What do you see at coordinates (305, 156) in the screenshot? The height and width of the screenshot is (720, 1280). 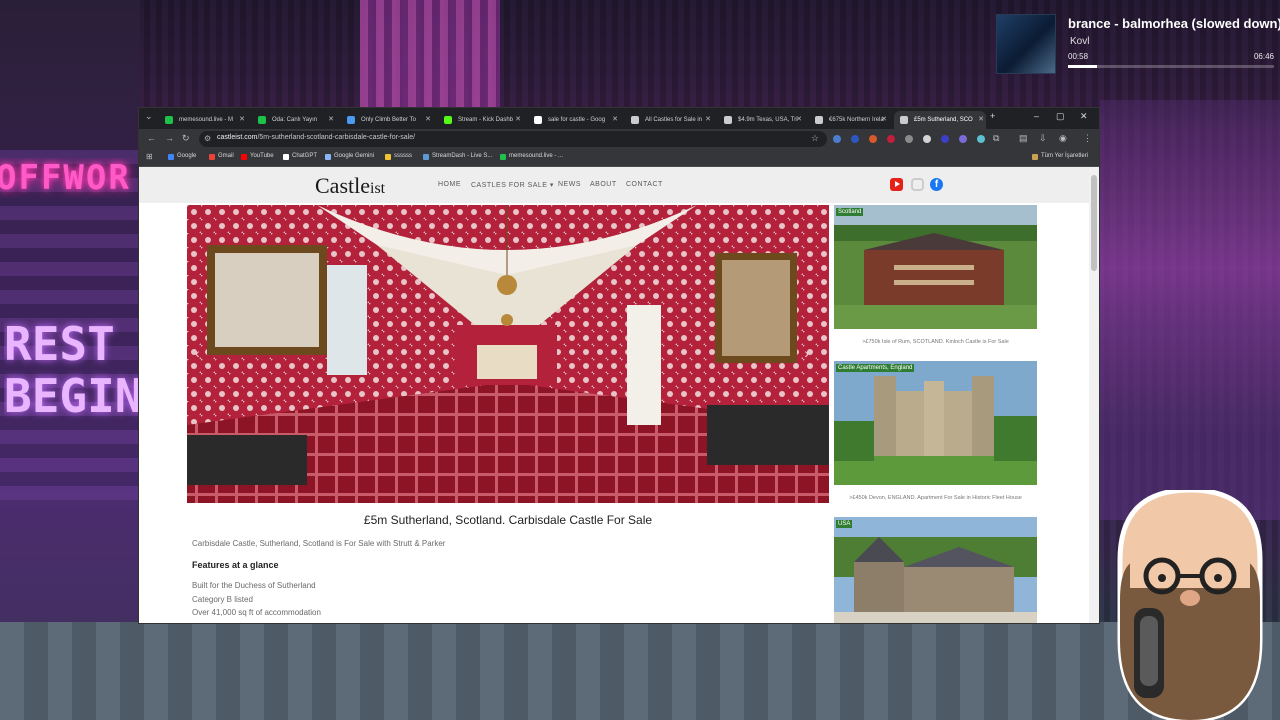 I see `bookmark-label: ChatGPT` at bounding box center [305, 156].